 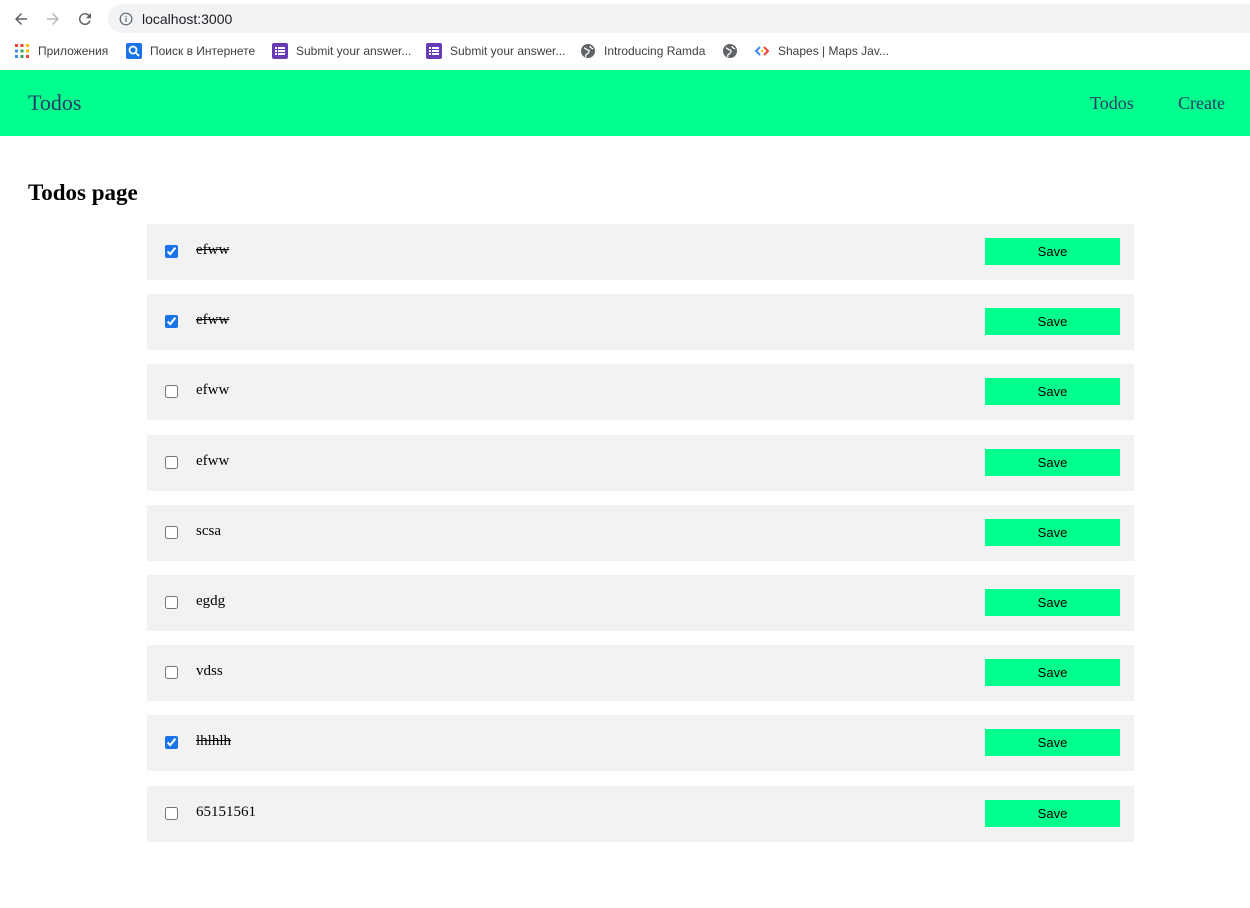 I want to click on todo-text: lhlhlh, so click(x=214, y=741).